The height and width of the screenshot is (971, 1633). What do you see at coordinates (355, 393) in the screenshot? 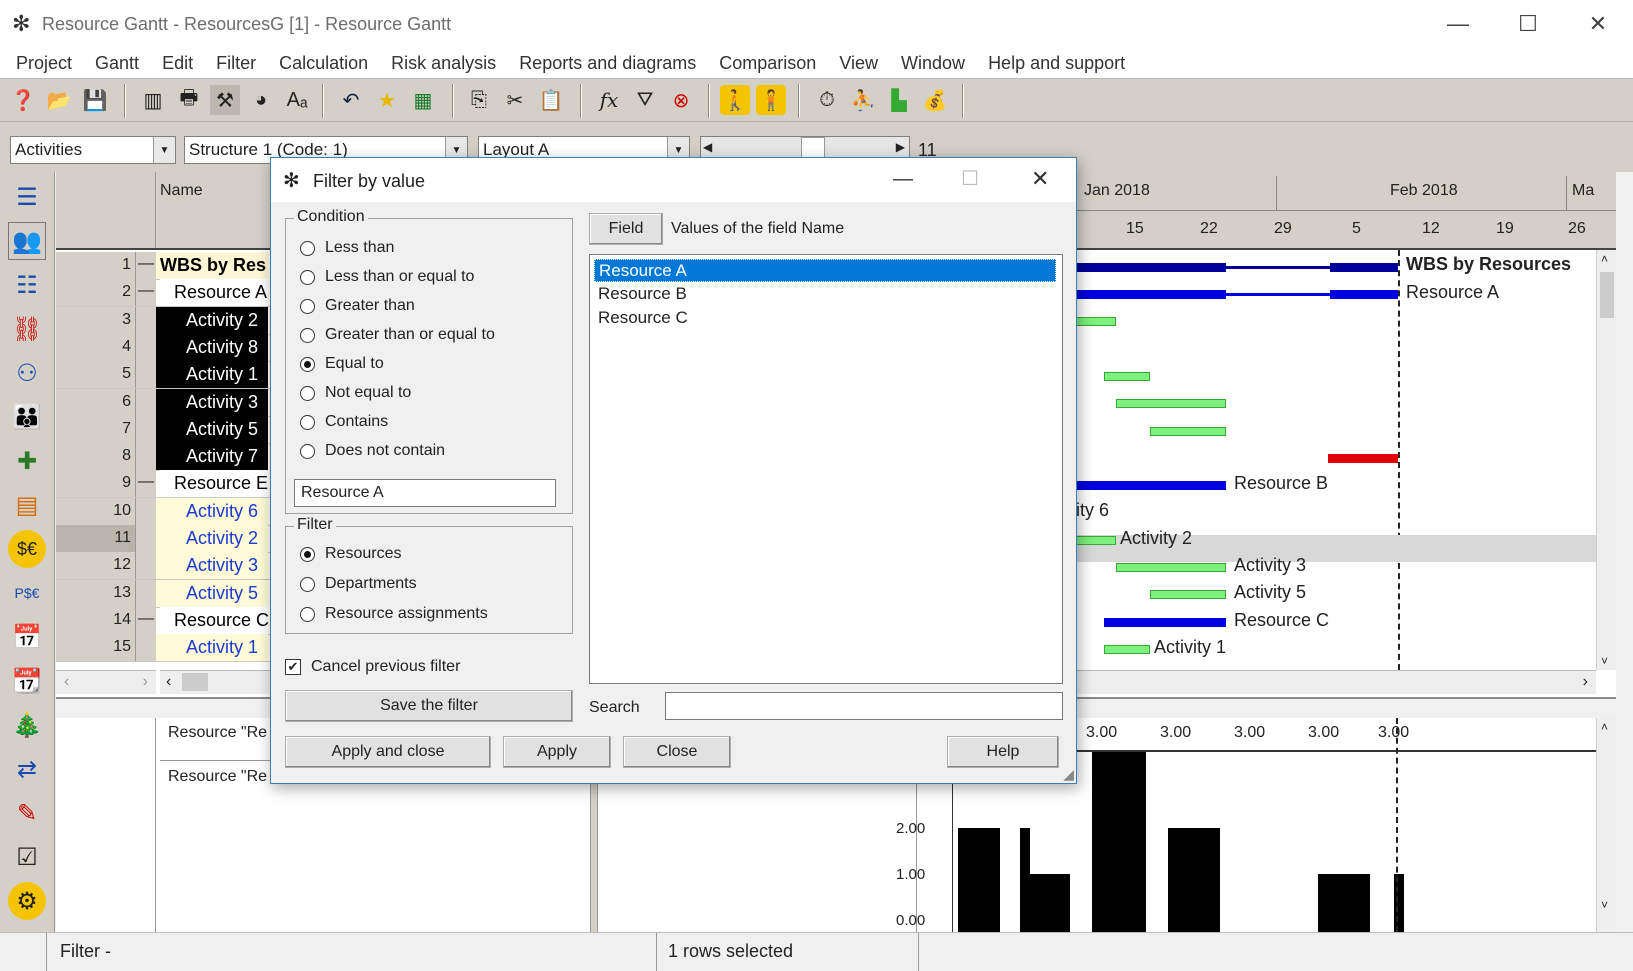
I see `radio-not-equal-to: Not equal to` at bounding box center [355, 393].